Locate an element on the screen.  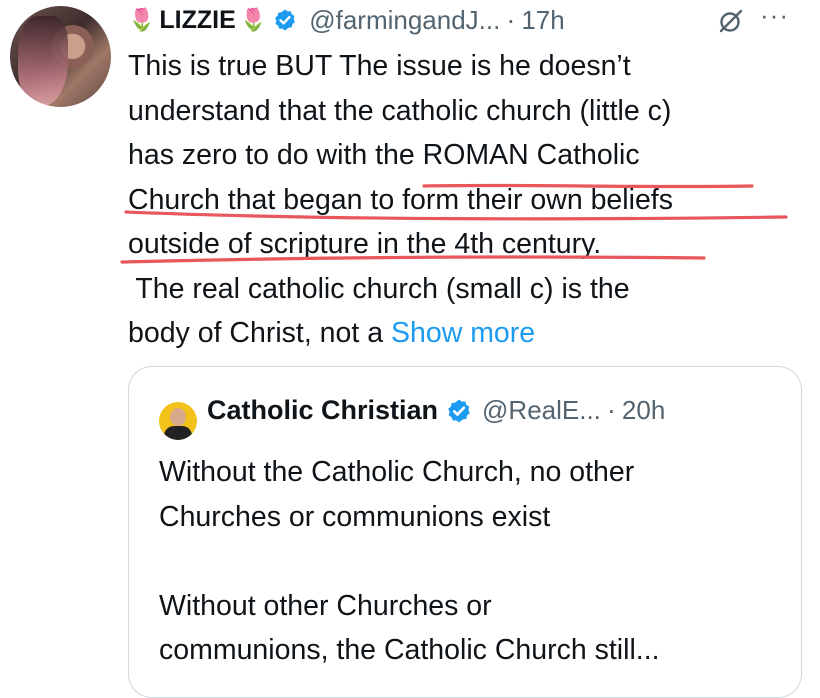
quoted-line: Without the Catholic Church, no other is located at coordinates (397, 472).